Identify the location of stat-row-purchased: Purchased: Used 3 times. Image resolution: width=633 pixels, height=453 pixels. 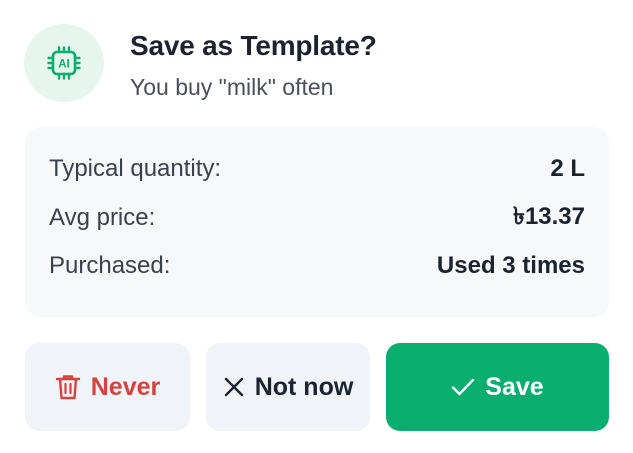
(317, 266).